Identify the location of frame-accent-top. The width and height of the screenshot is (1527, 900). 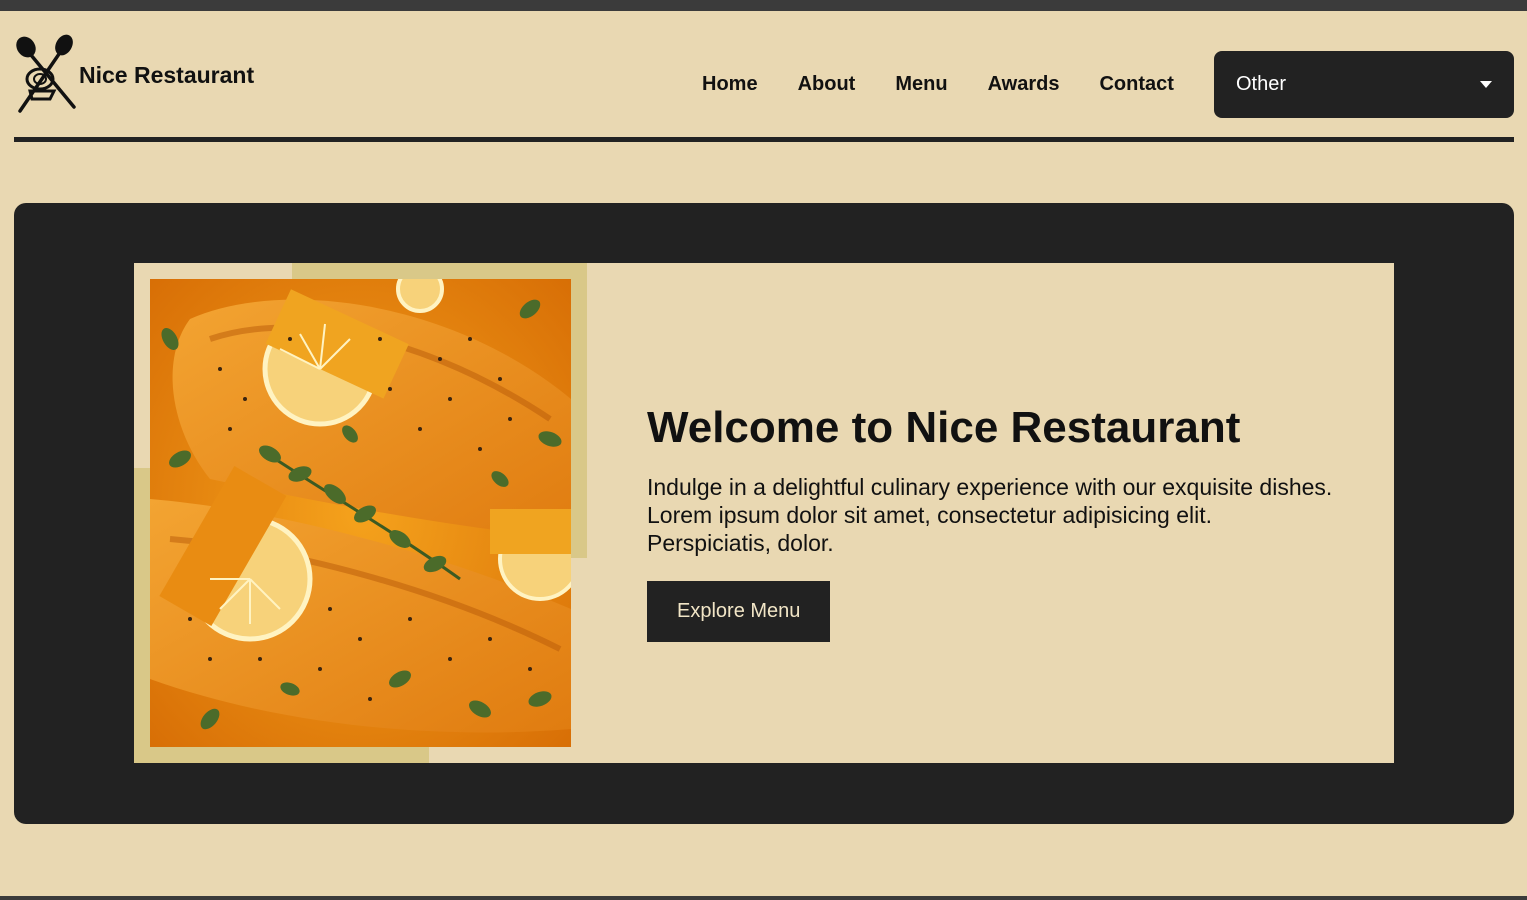
(439, 271).